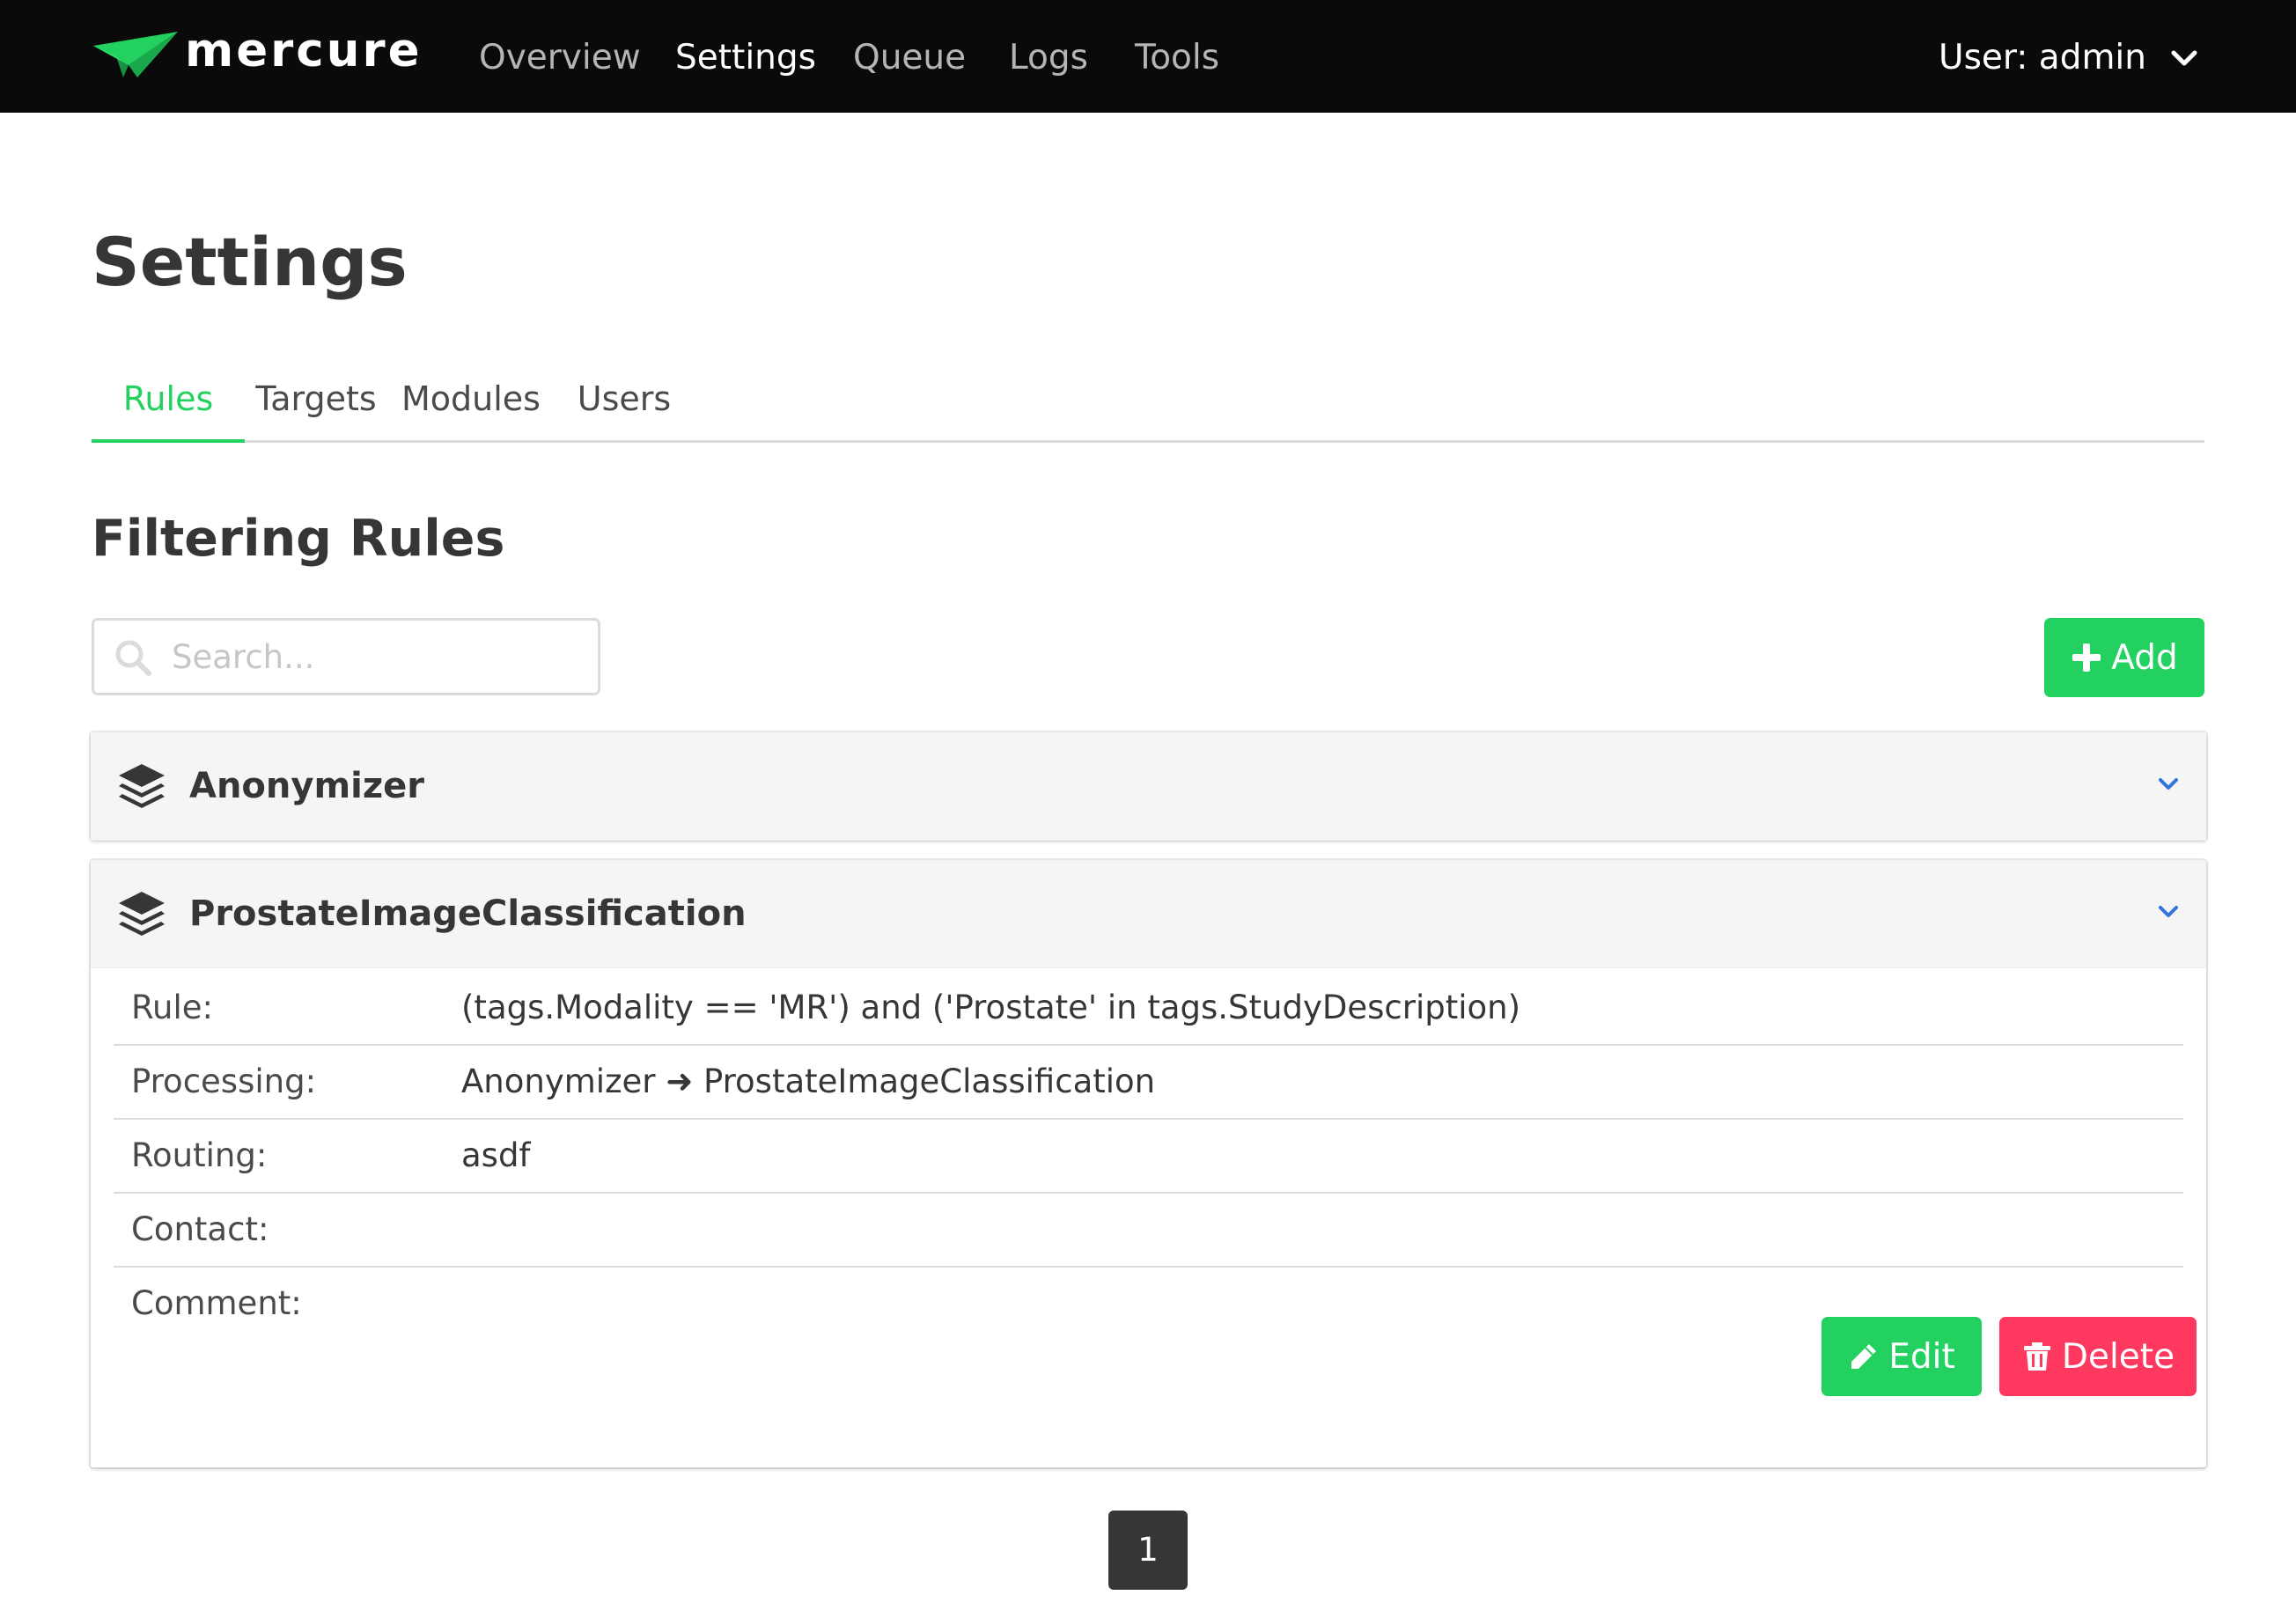 The image size is (2296, 1610). I want to click on user-menu: User: admin, so click(2069, 58).